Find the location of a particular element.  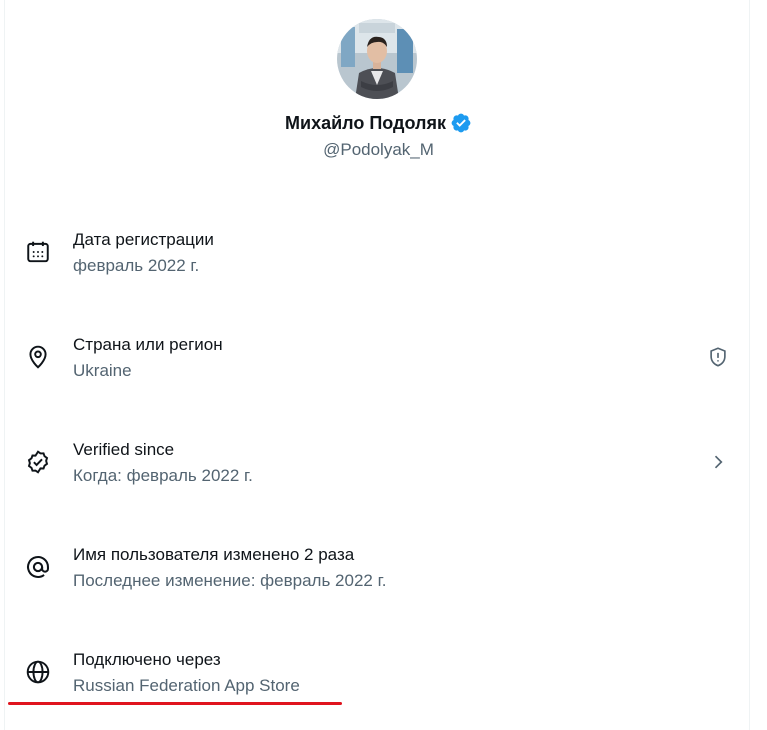

connected-value: Russian Federation App Store is located at coordinates (186, 685).